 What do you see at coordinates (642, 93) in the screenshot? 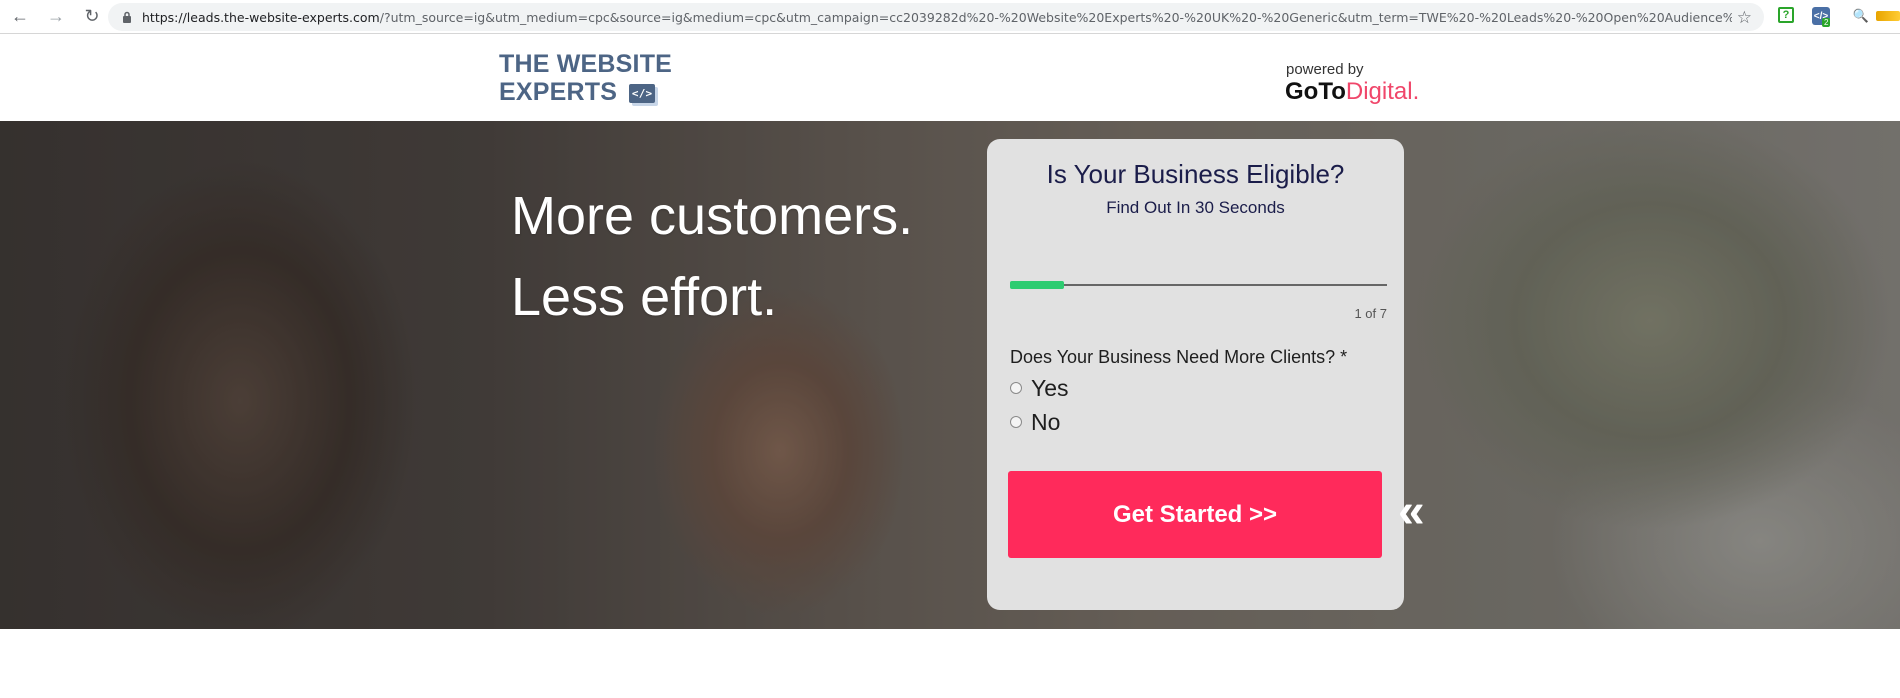
I see `code-brackets-icon: </>` at bounding box center [642, 93].